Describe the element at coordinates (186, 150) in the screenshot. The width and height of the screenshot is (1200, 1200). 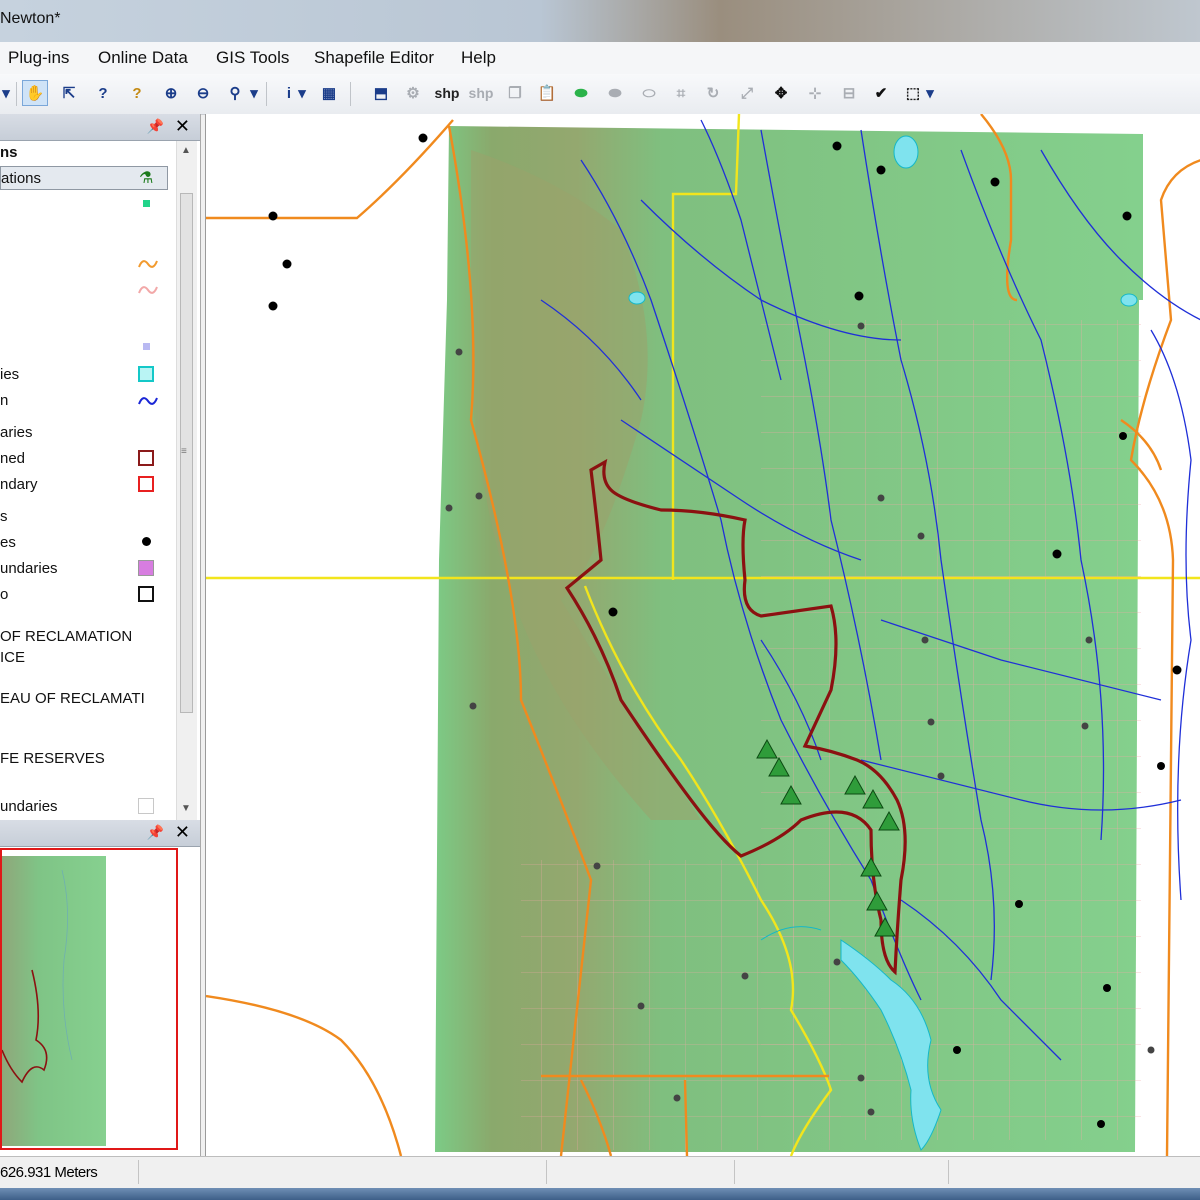
I see `scroll-up-icon: ▲` at that location.